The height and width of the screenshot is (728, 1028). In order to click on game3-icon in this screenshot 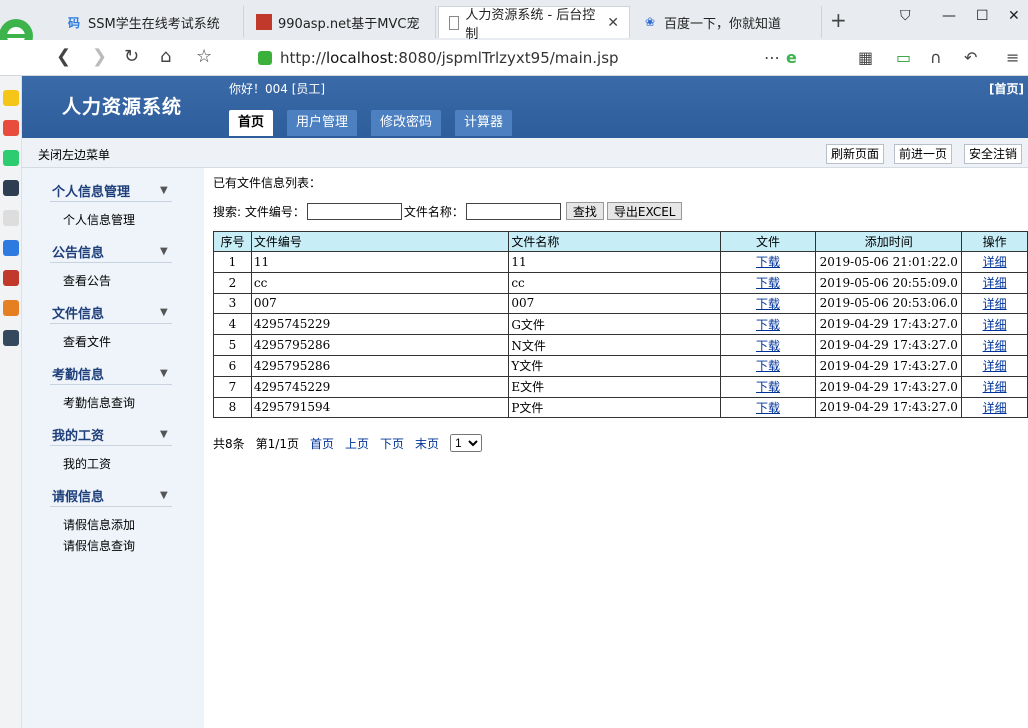, I will do `click(11, 338)`.